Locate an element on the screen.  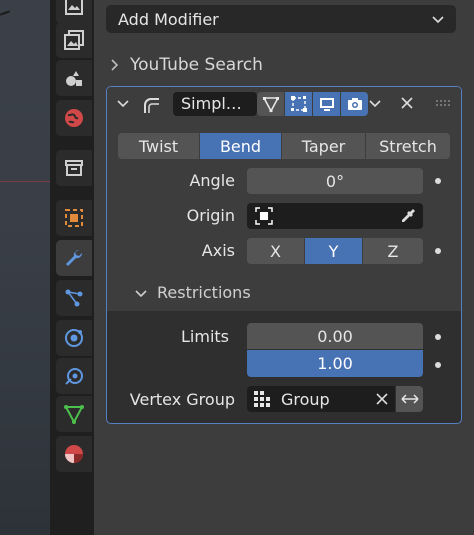
shading-icon is located at coordinates (74, 78).